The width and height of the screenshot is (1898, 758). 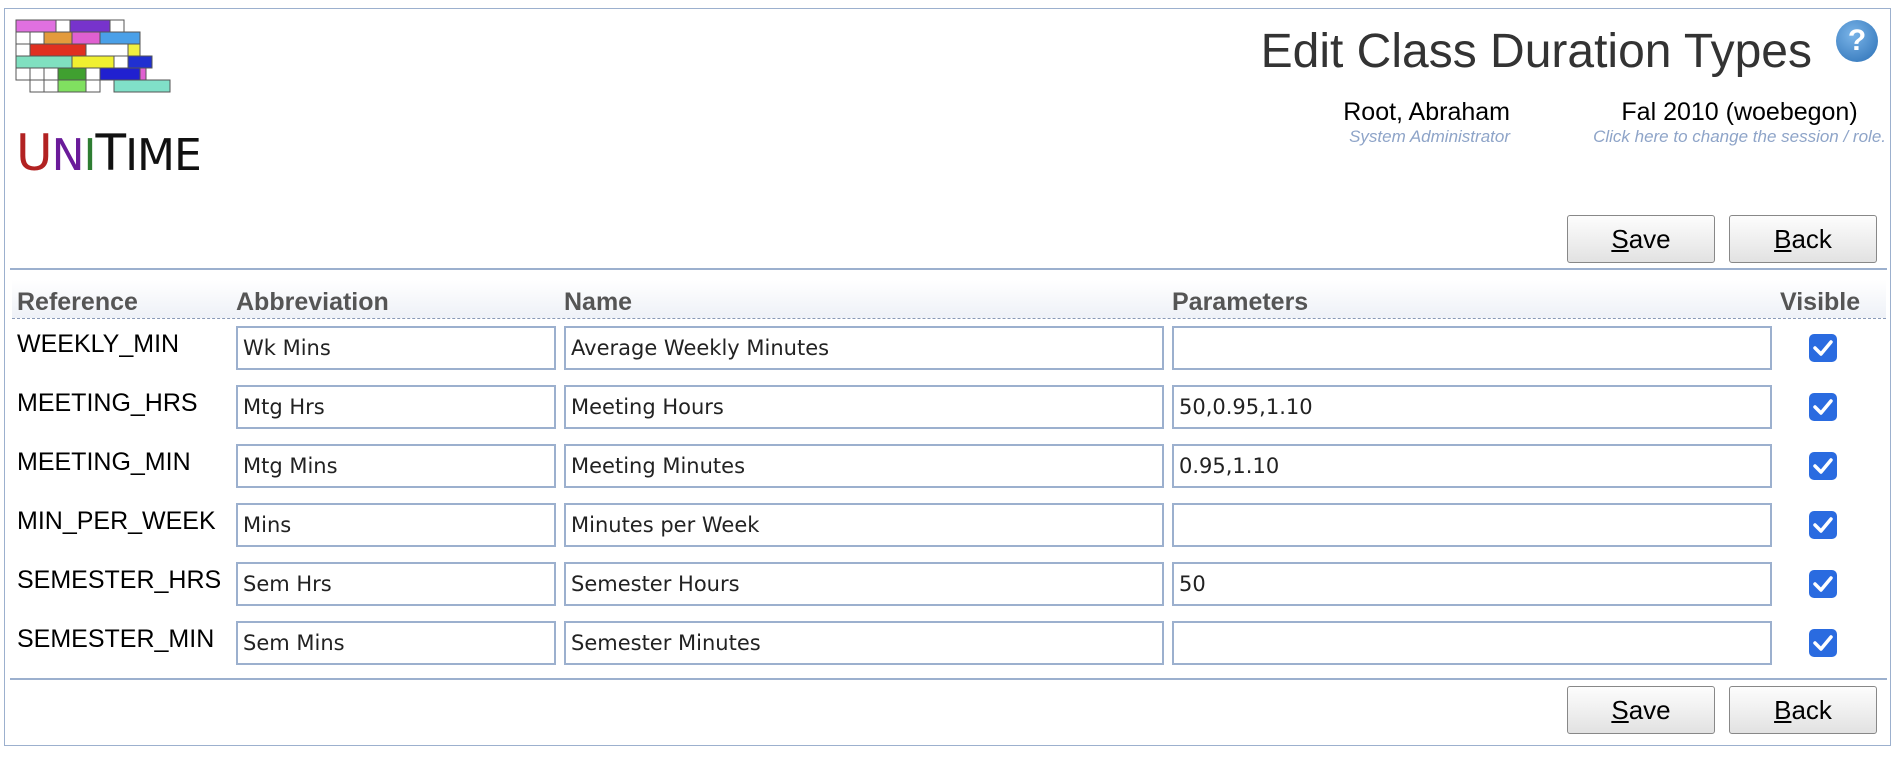 What do you see at coordinates (104, 462) in the screenshot?
I see `row-reference: MEETING_MIN` at bounding box center [104, 462].